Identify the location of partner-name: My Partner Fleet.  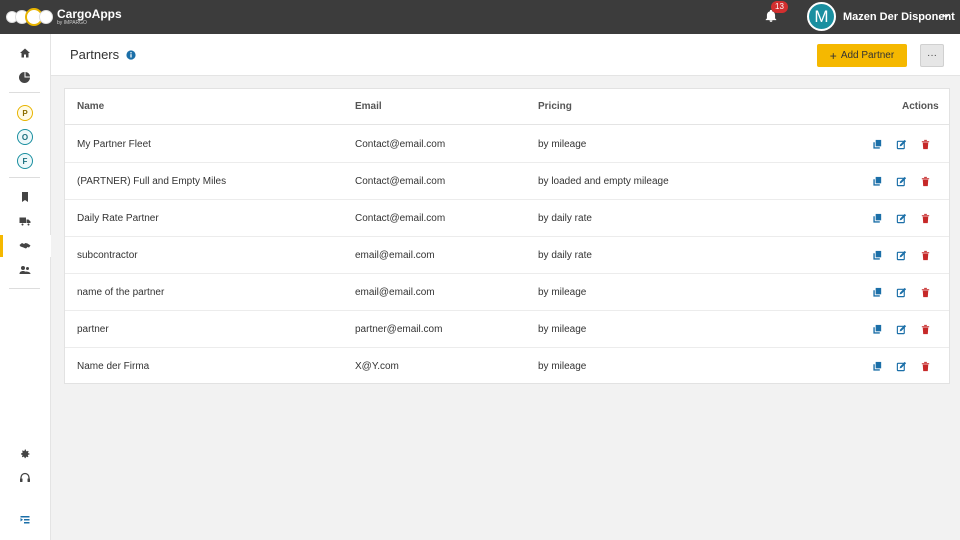
(114, 144).